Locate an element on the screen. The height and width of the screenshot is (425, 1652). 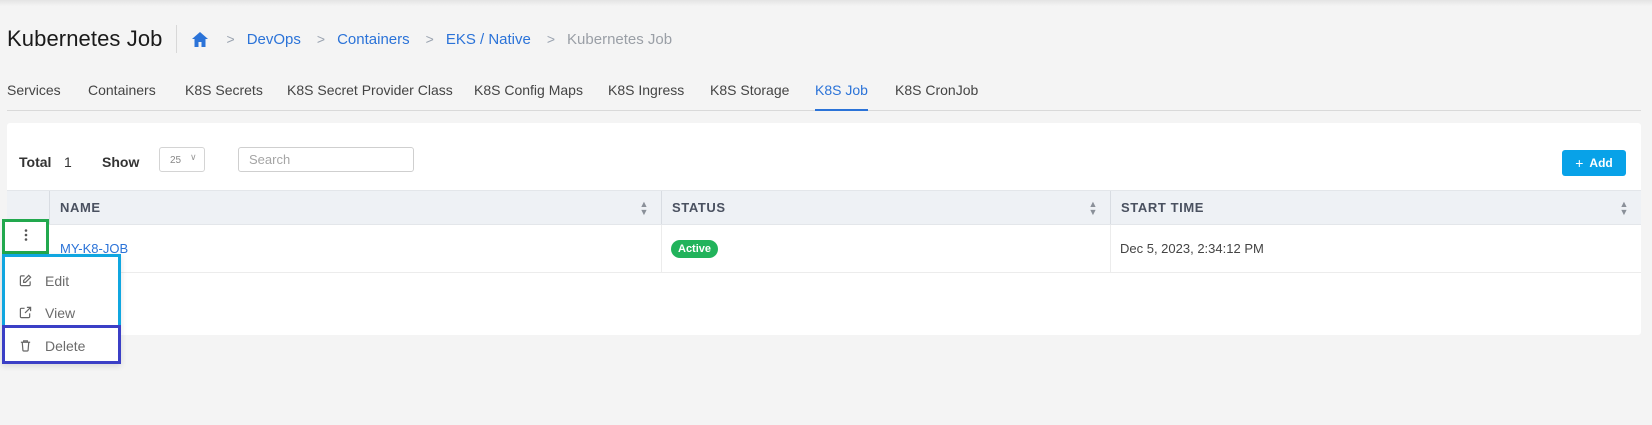
edit-icon is located at coordinates (26, 281).